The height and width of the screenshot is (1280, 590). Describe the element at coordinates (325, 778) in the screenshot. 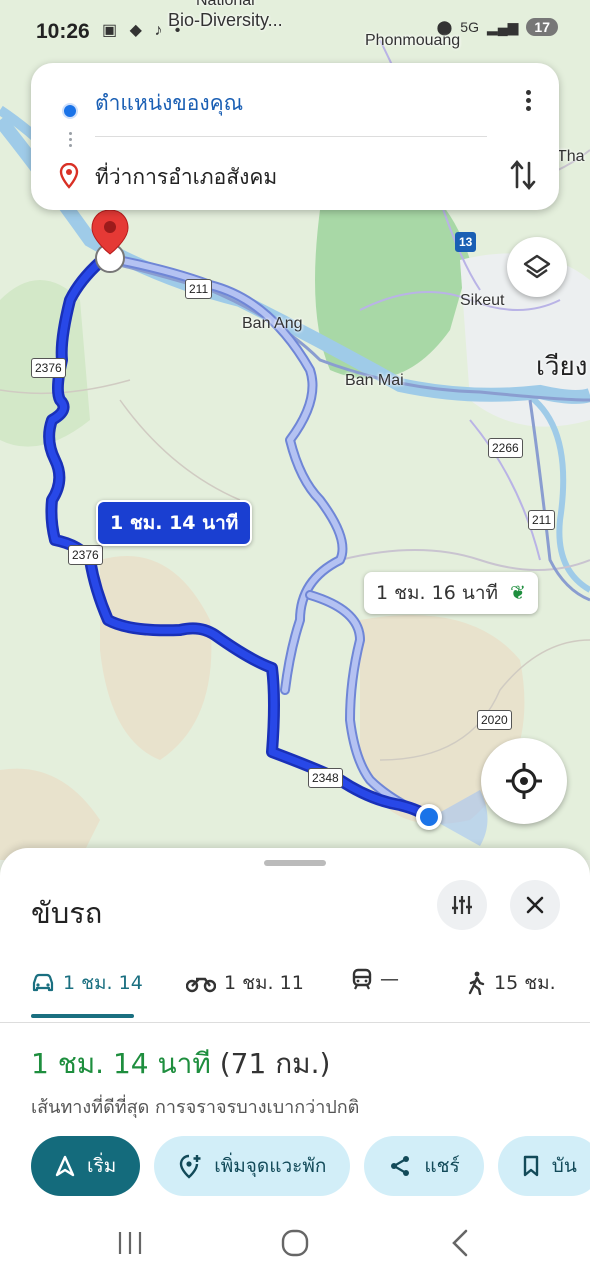

I see `route-shield-2348: 2348` at that location.